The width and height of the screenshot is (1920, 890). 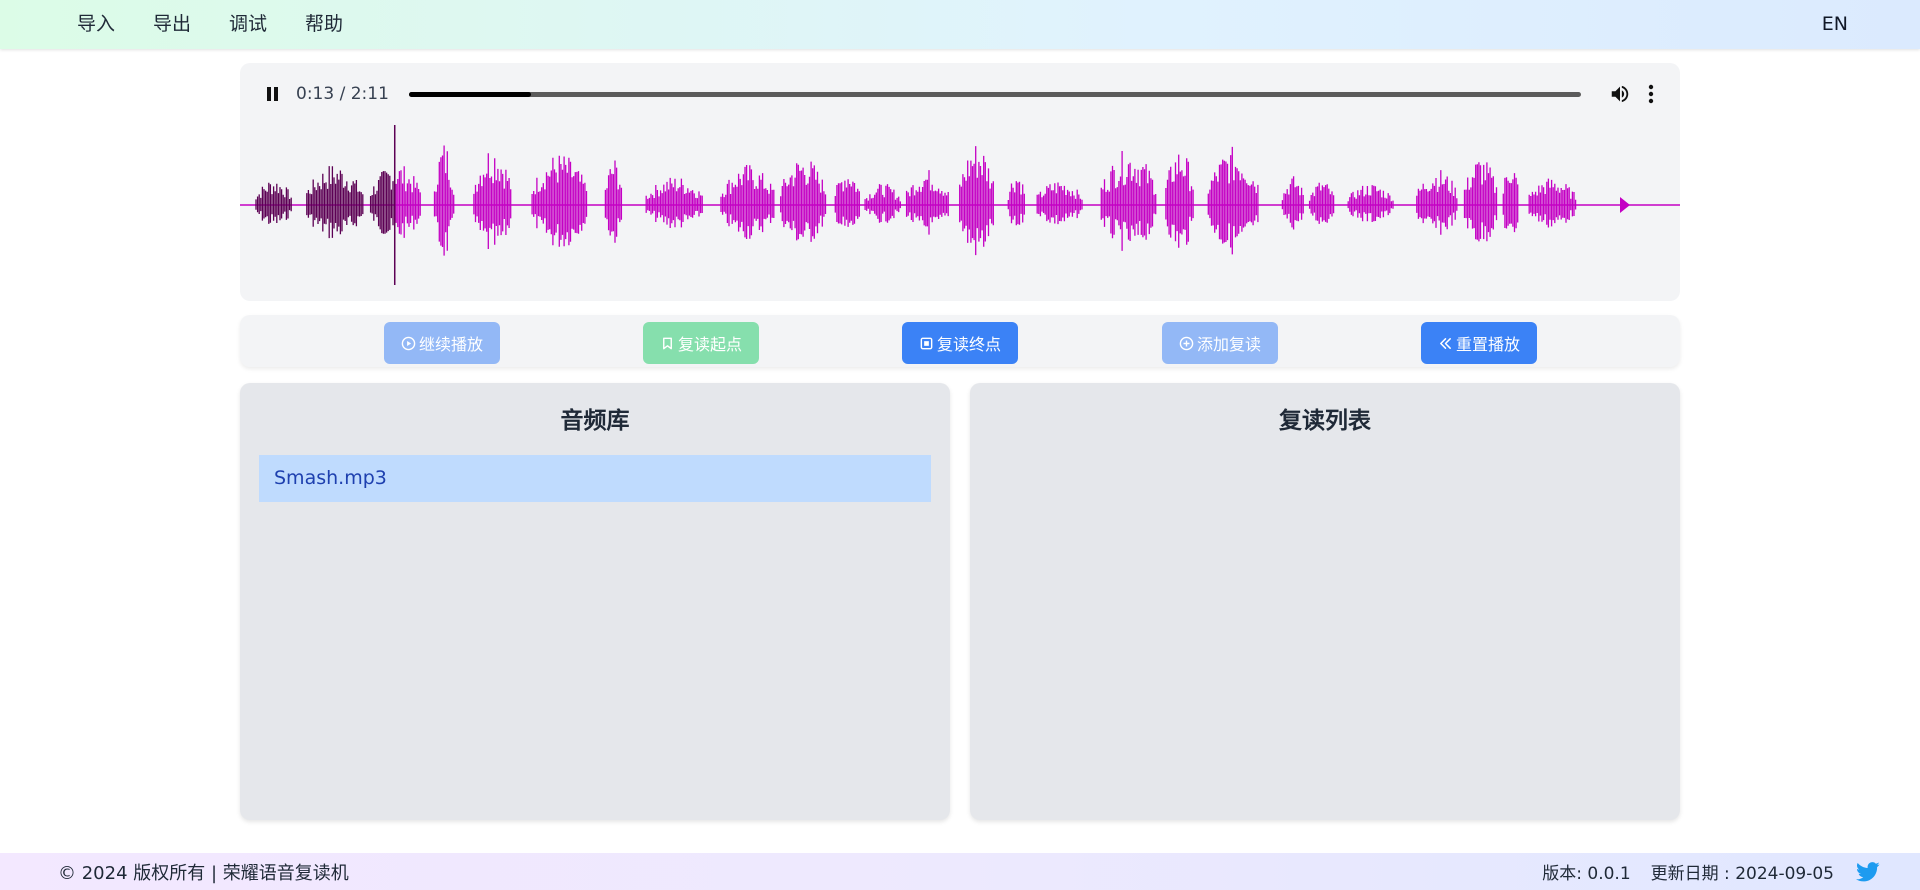 I want to click on waveform, so click(x=960, y=205).